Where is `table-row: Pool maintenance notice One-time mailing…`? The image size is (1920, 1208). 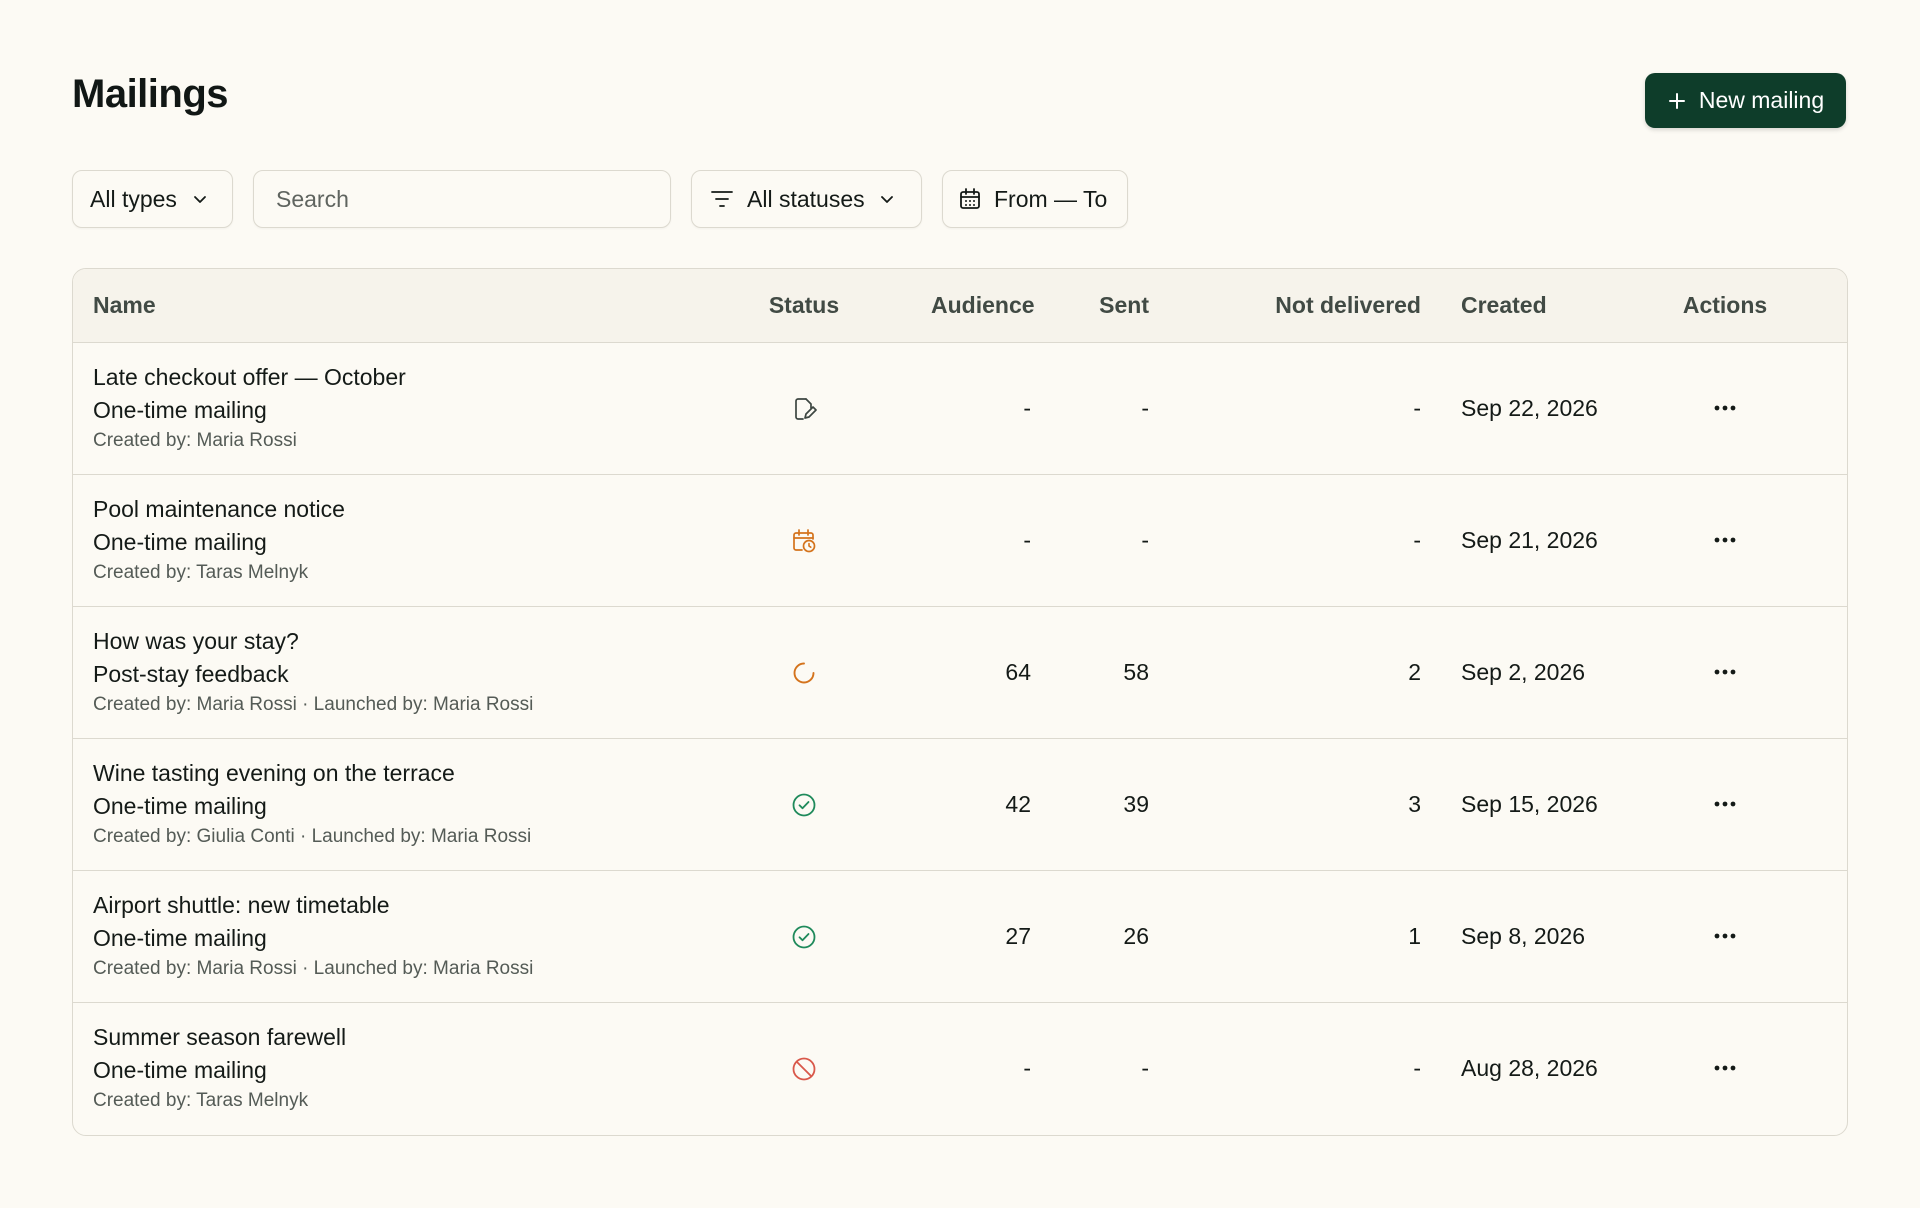 table-row: Pool maintenance notice One-time mailing… is located at coordinates (960, 541).